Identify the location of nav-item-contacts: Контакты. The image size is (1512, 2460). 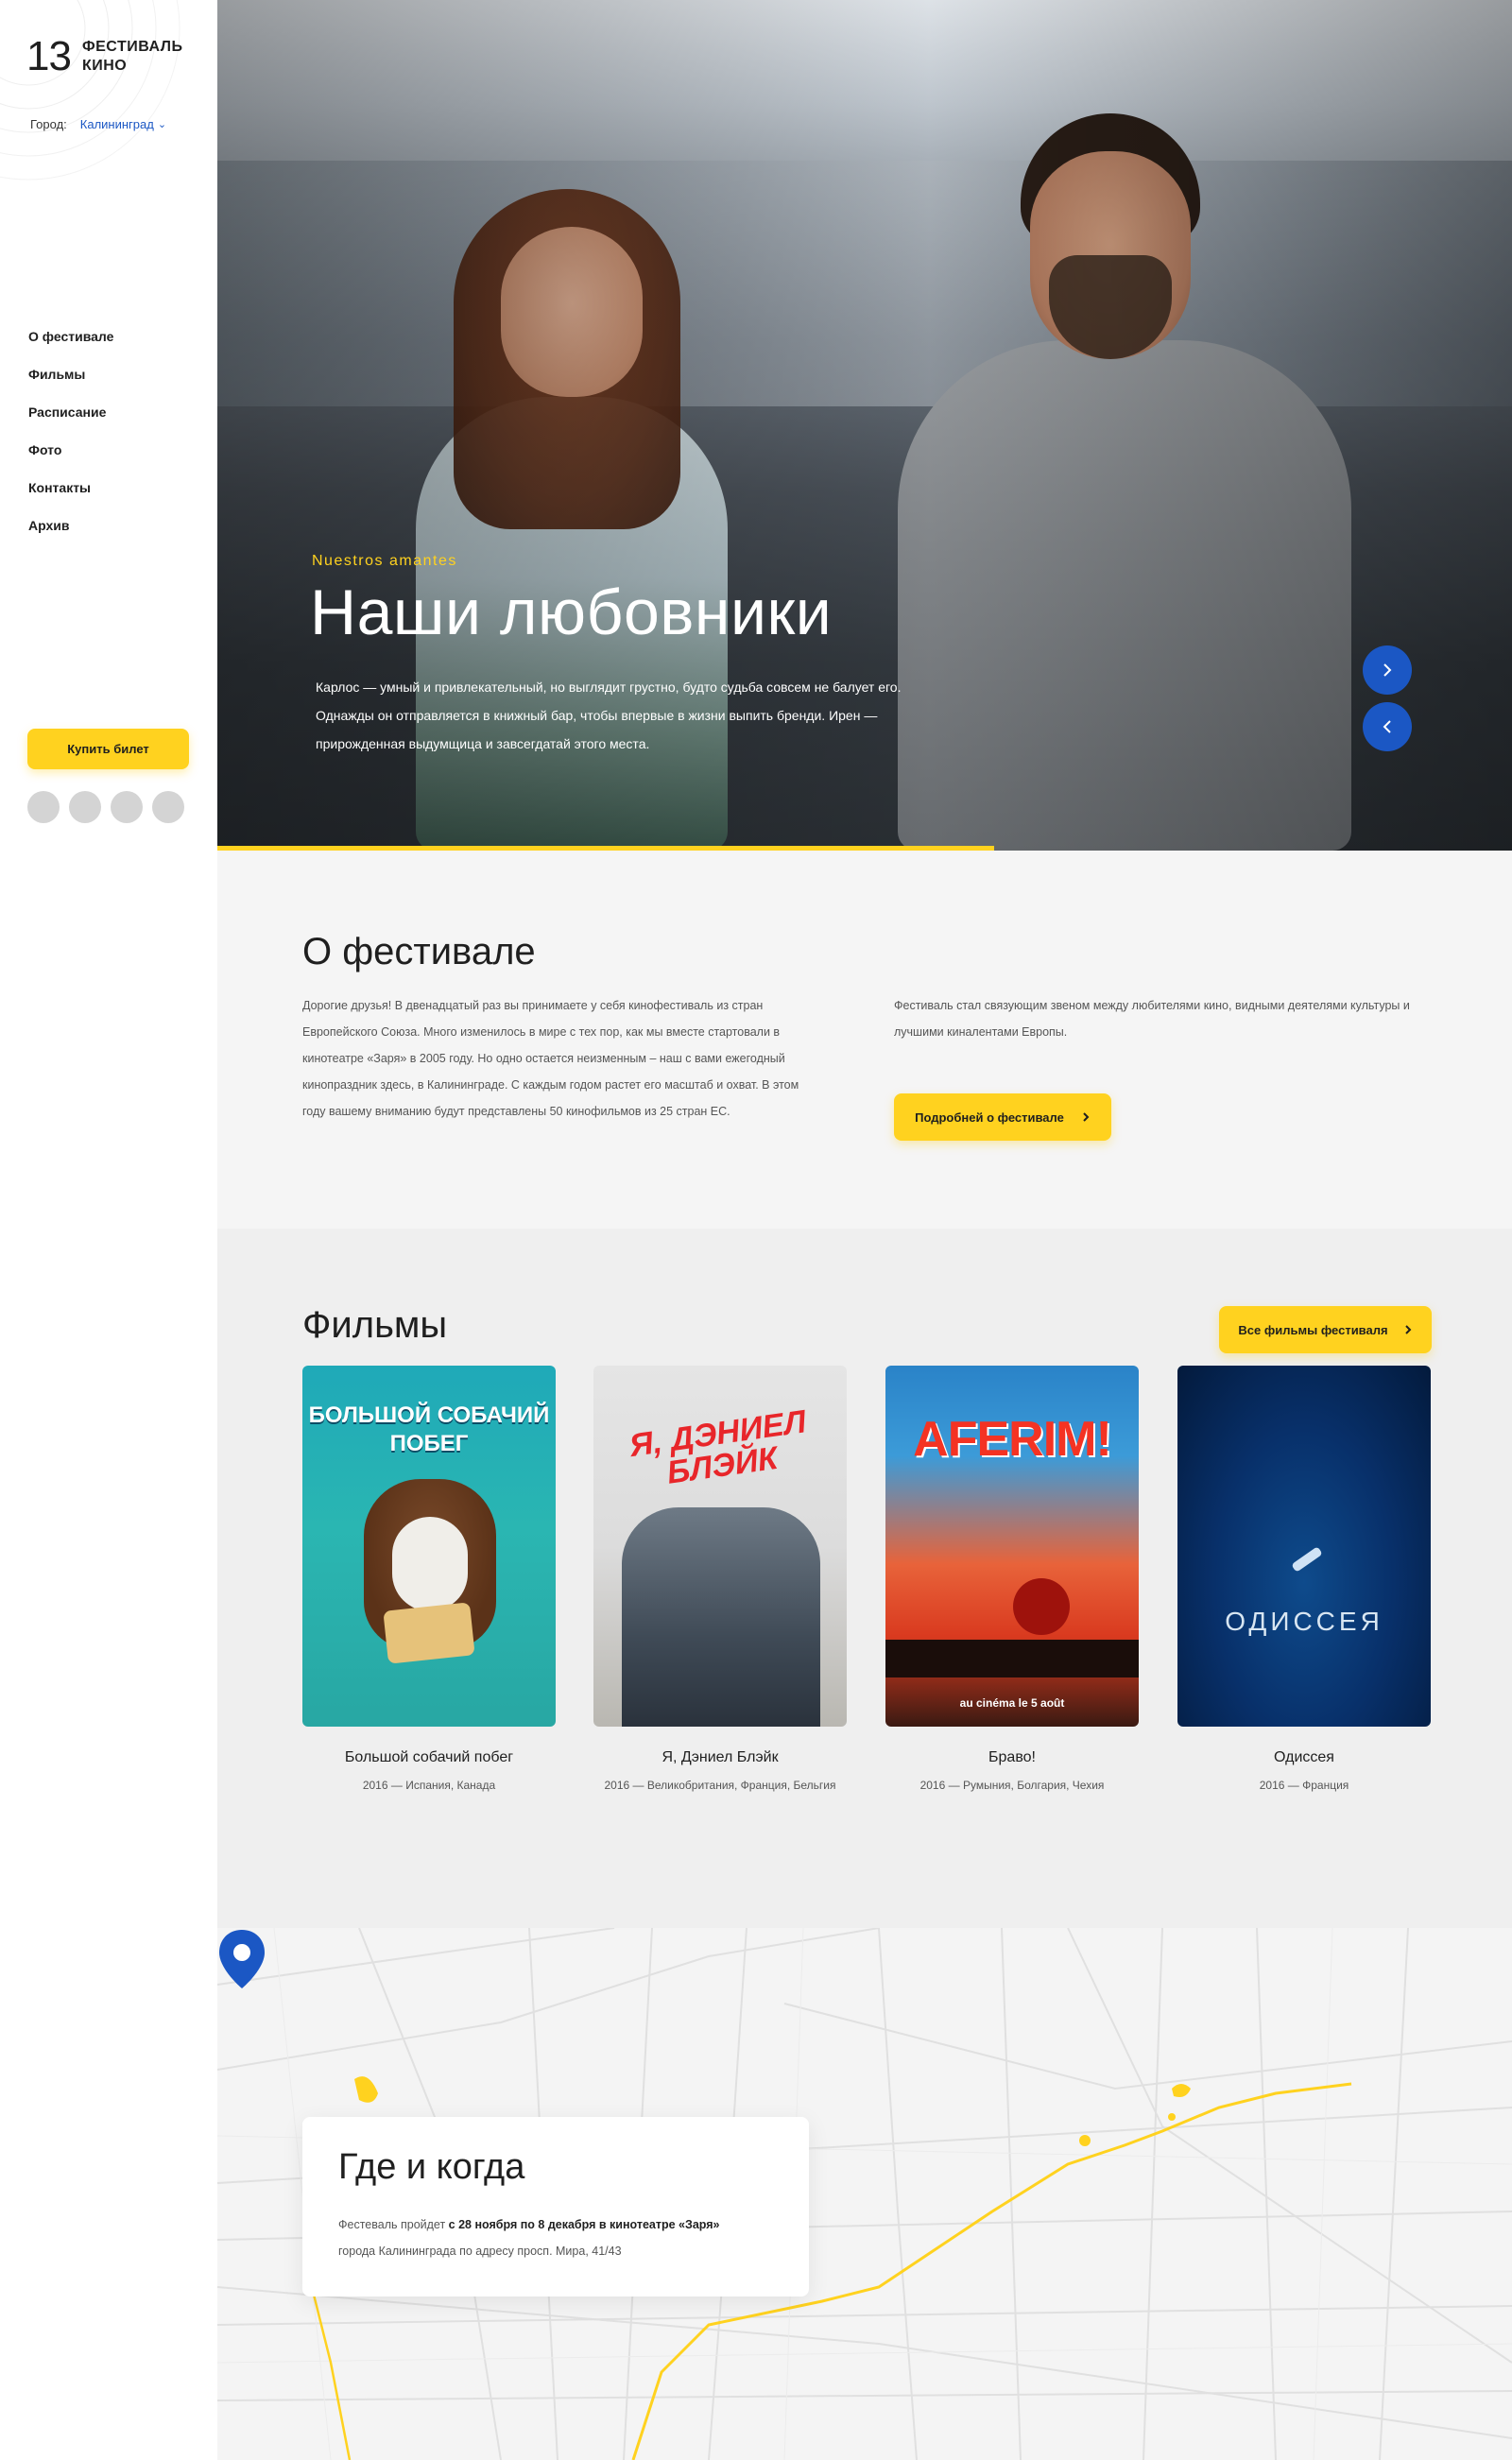
(70, 497).